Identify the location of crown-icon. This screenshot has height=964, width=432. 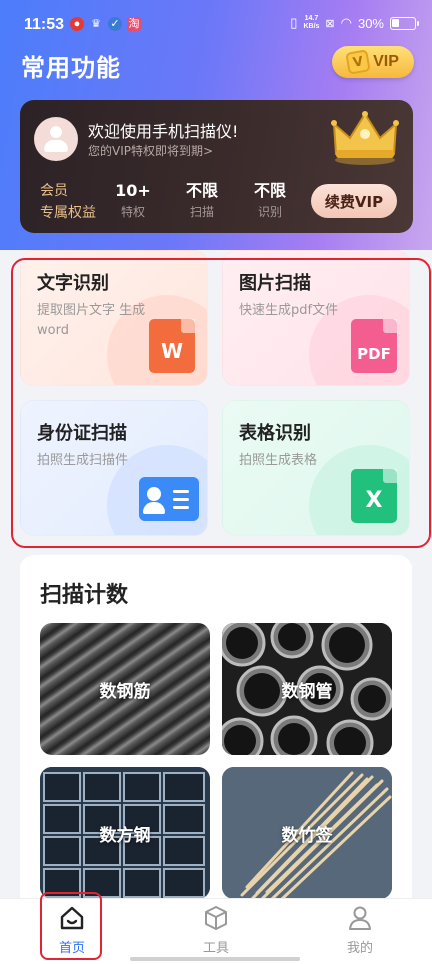
(365, 138).